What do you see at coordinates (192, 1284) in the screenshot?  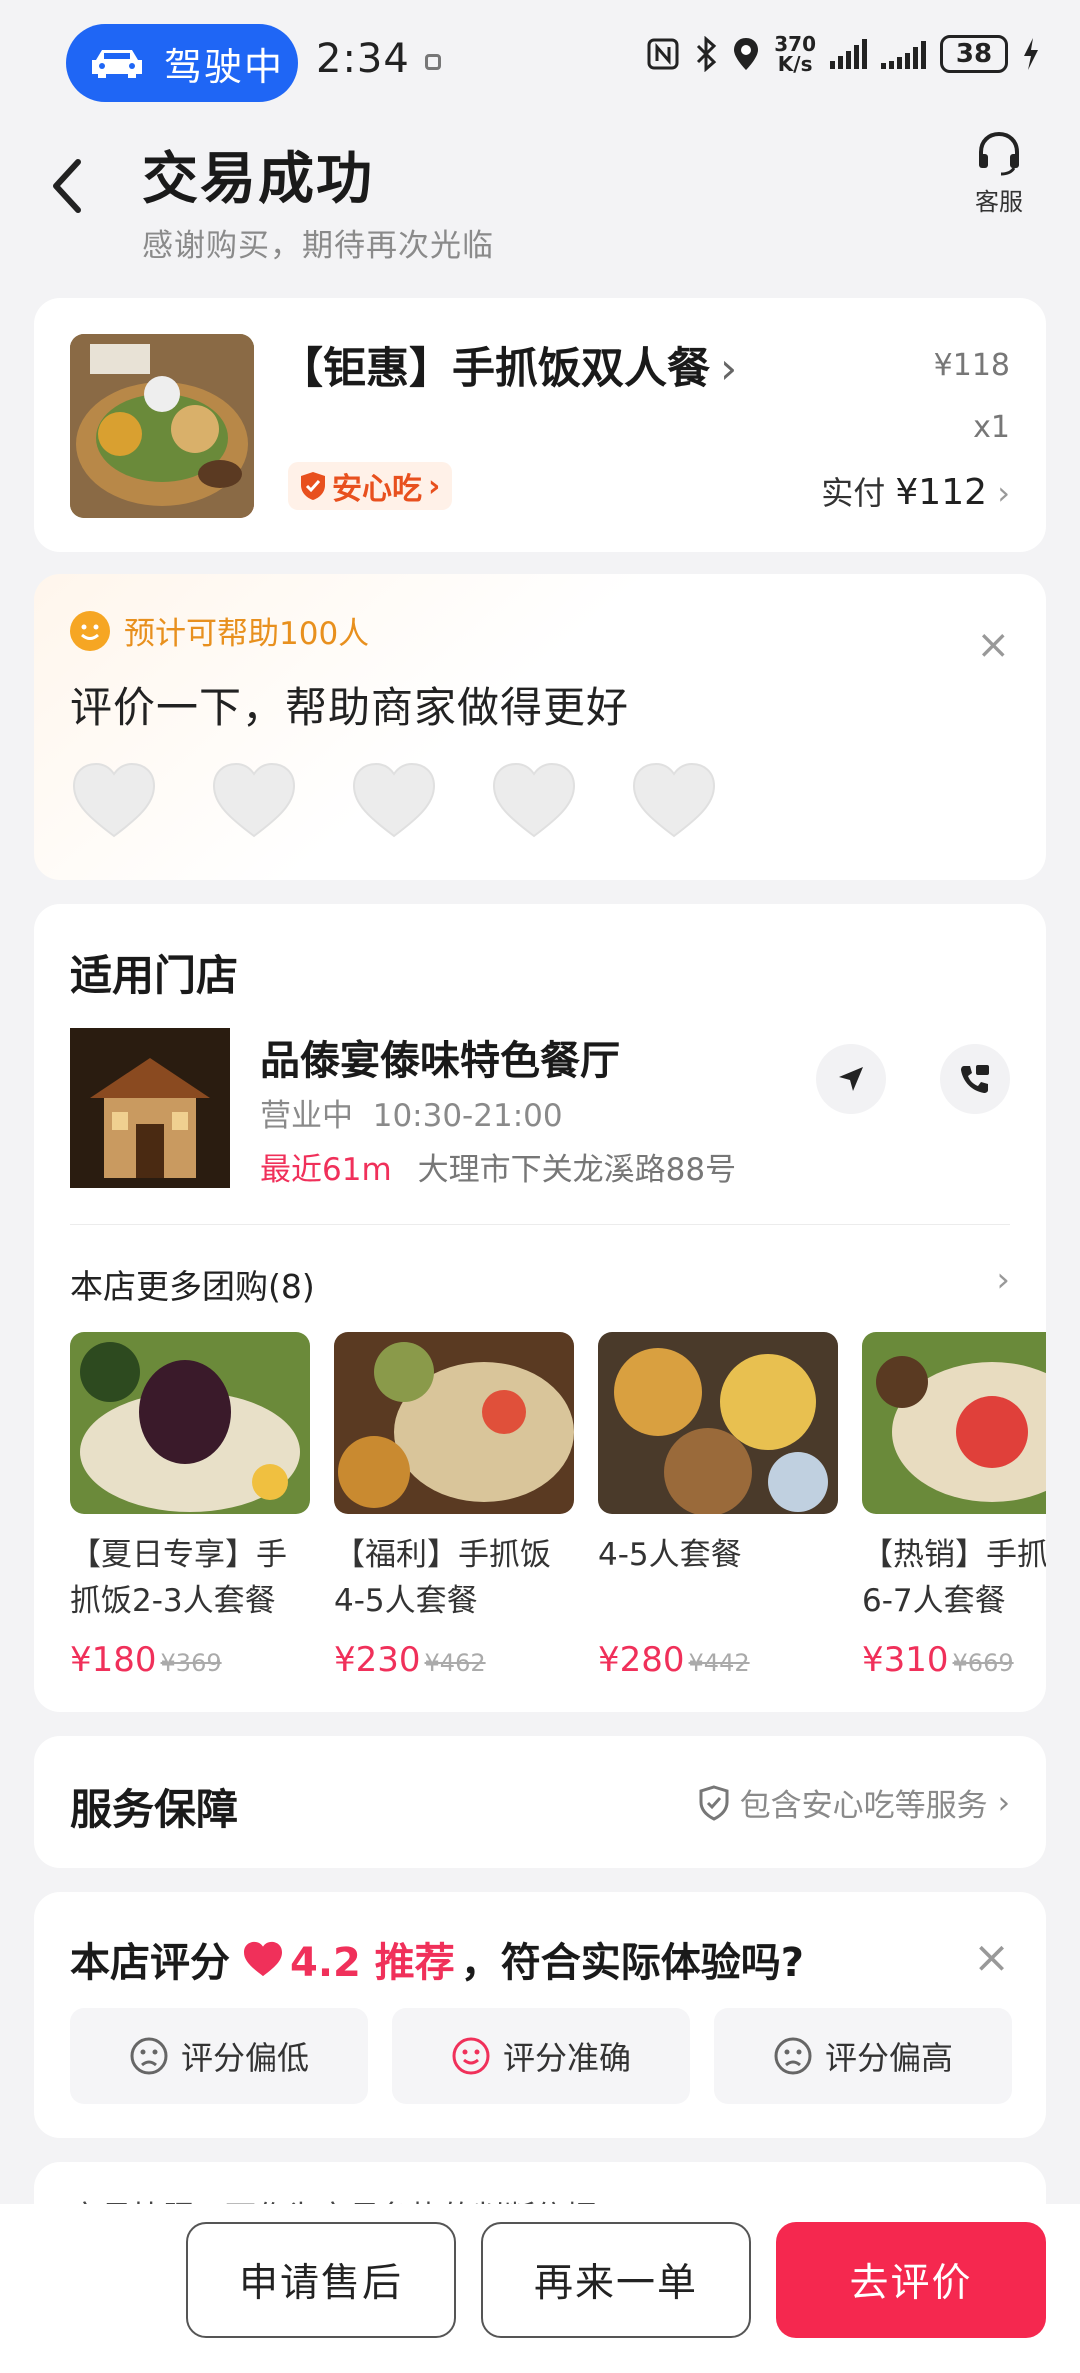 I see `more-deals-link: 本店更多团购(8)` at bounding box center [192, 1284].